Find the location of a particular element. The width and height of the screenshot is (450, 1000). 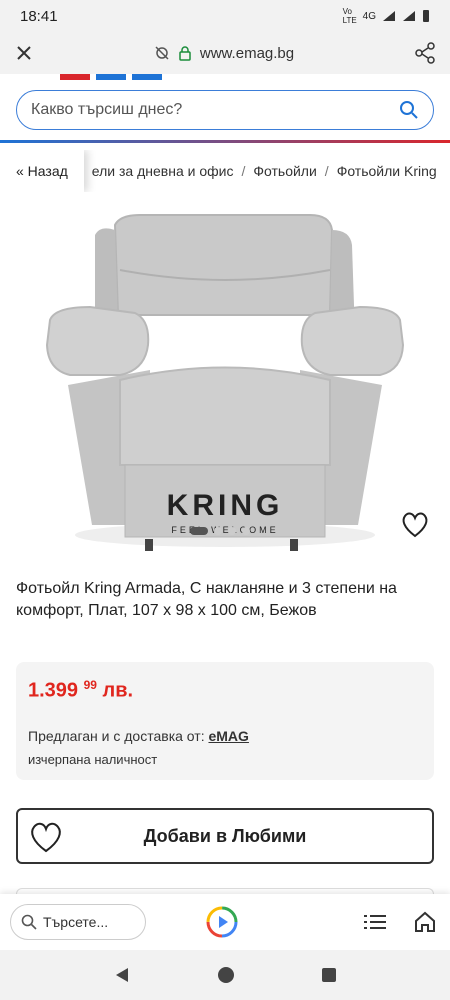

site-header: Какво търсиш днес? is located at coordinates (225, 111).